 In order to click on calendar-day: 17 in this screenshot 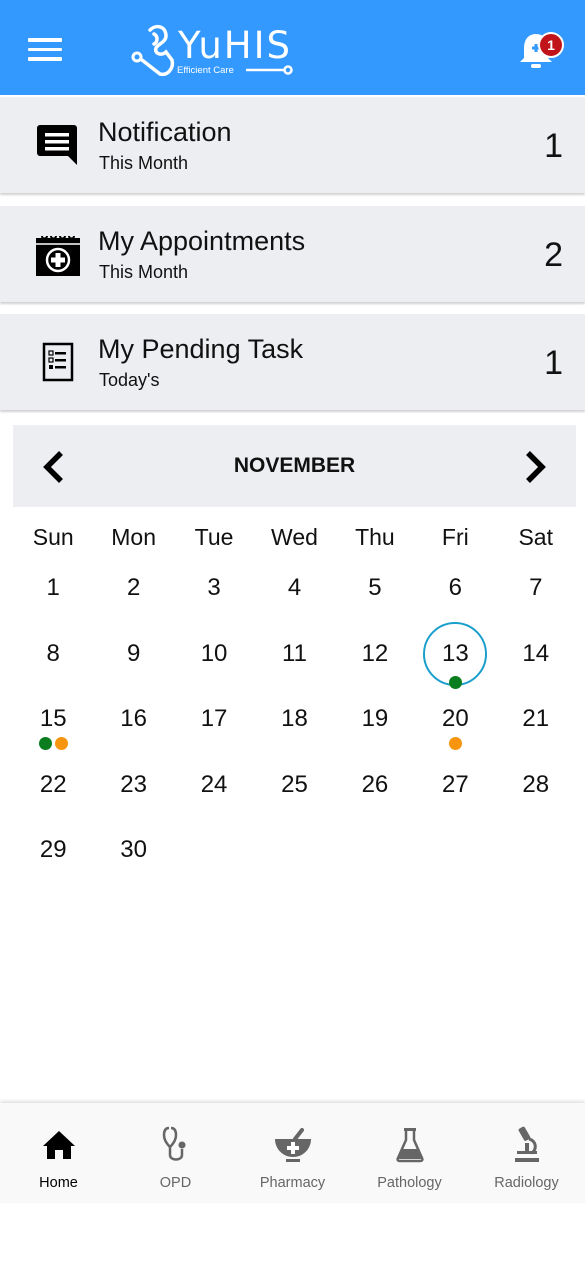, I will do `click(214, 724)`.